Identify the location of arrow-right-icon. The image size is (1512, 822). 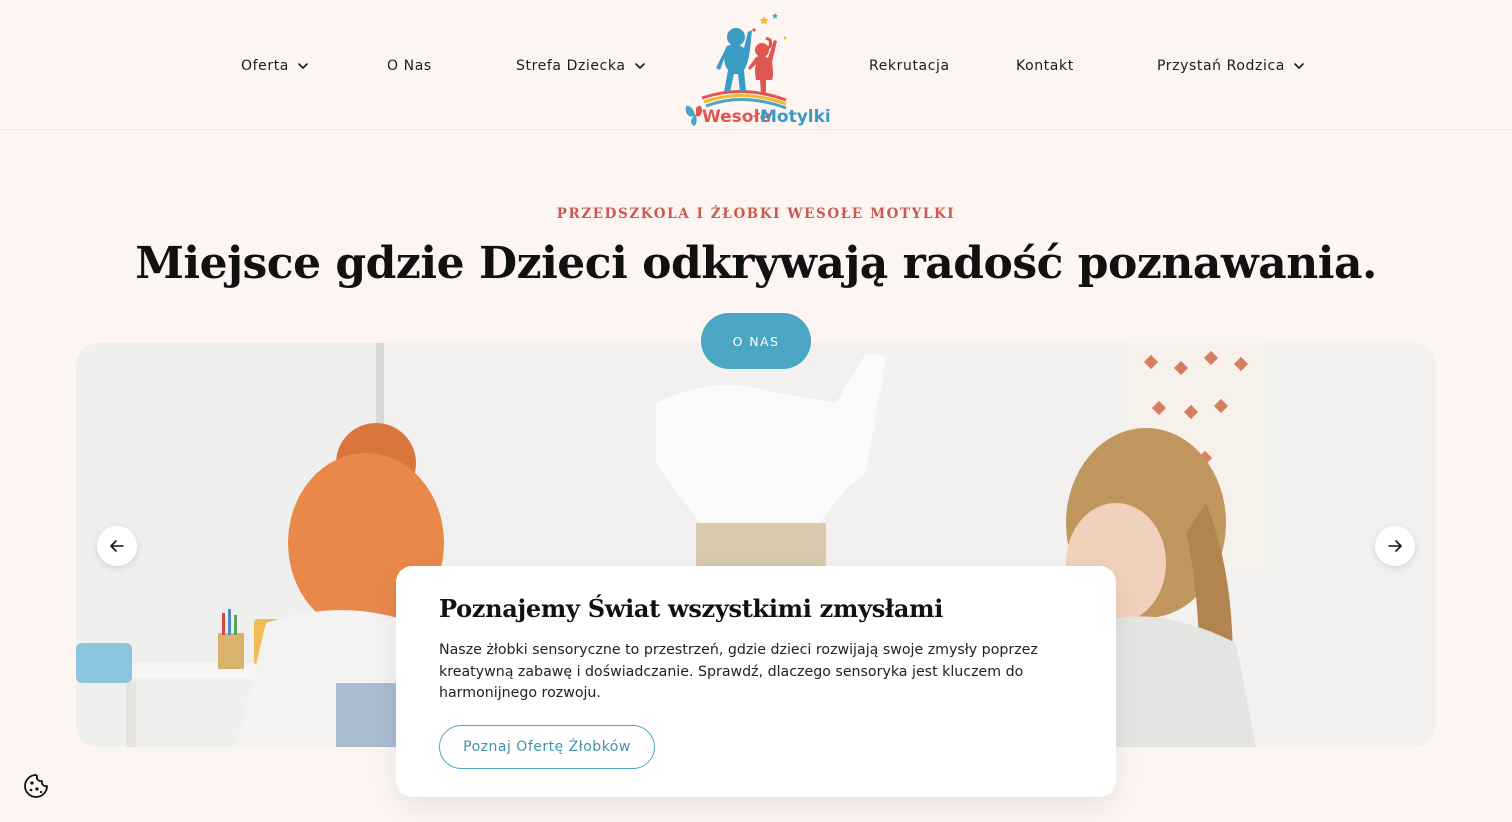
(1395, 546).